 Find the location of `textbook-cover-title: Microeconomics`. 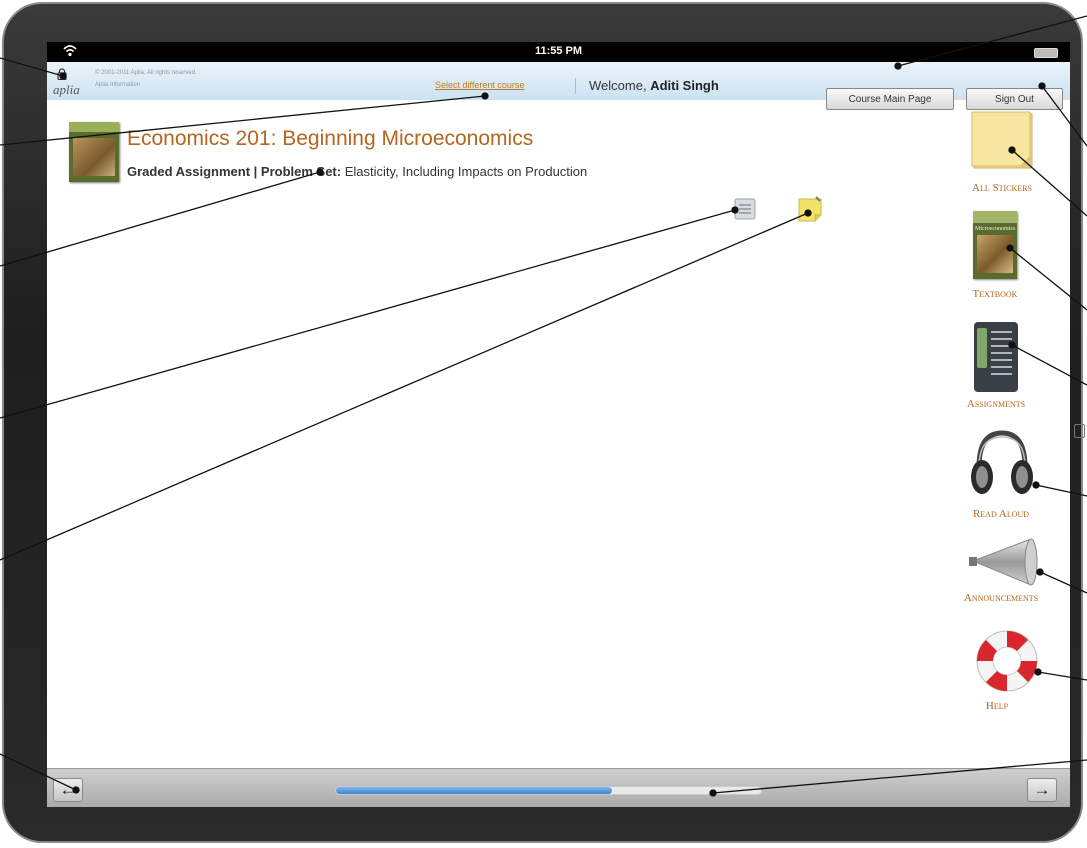

textbook-cover-title: Microeconomics is located at coordinates (995, 229).